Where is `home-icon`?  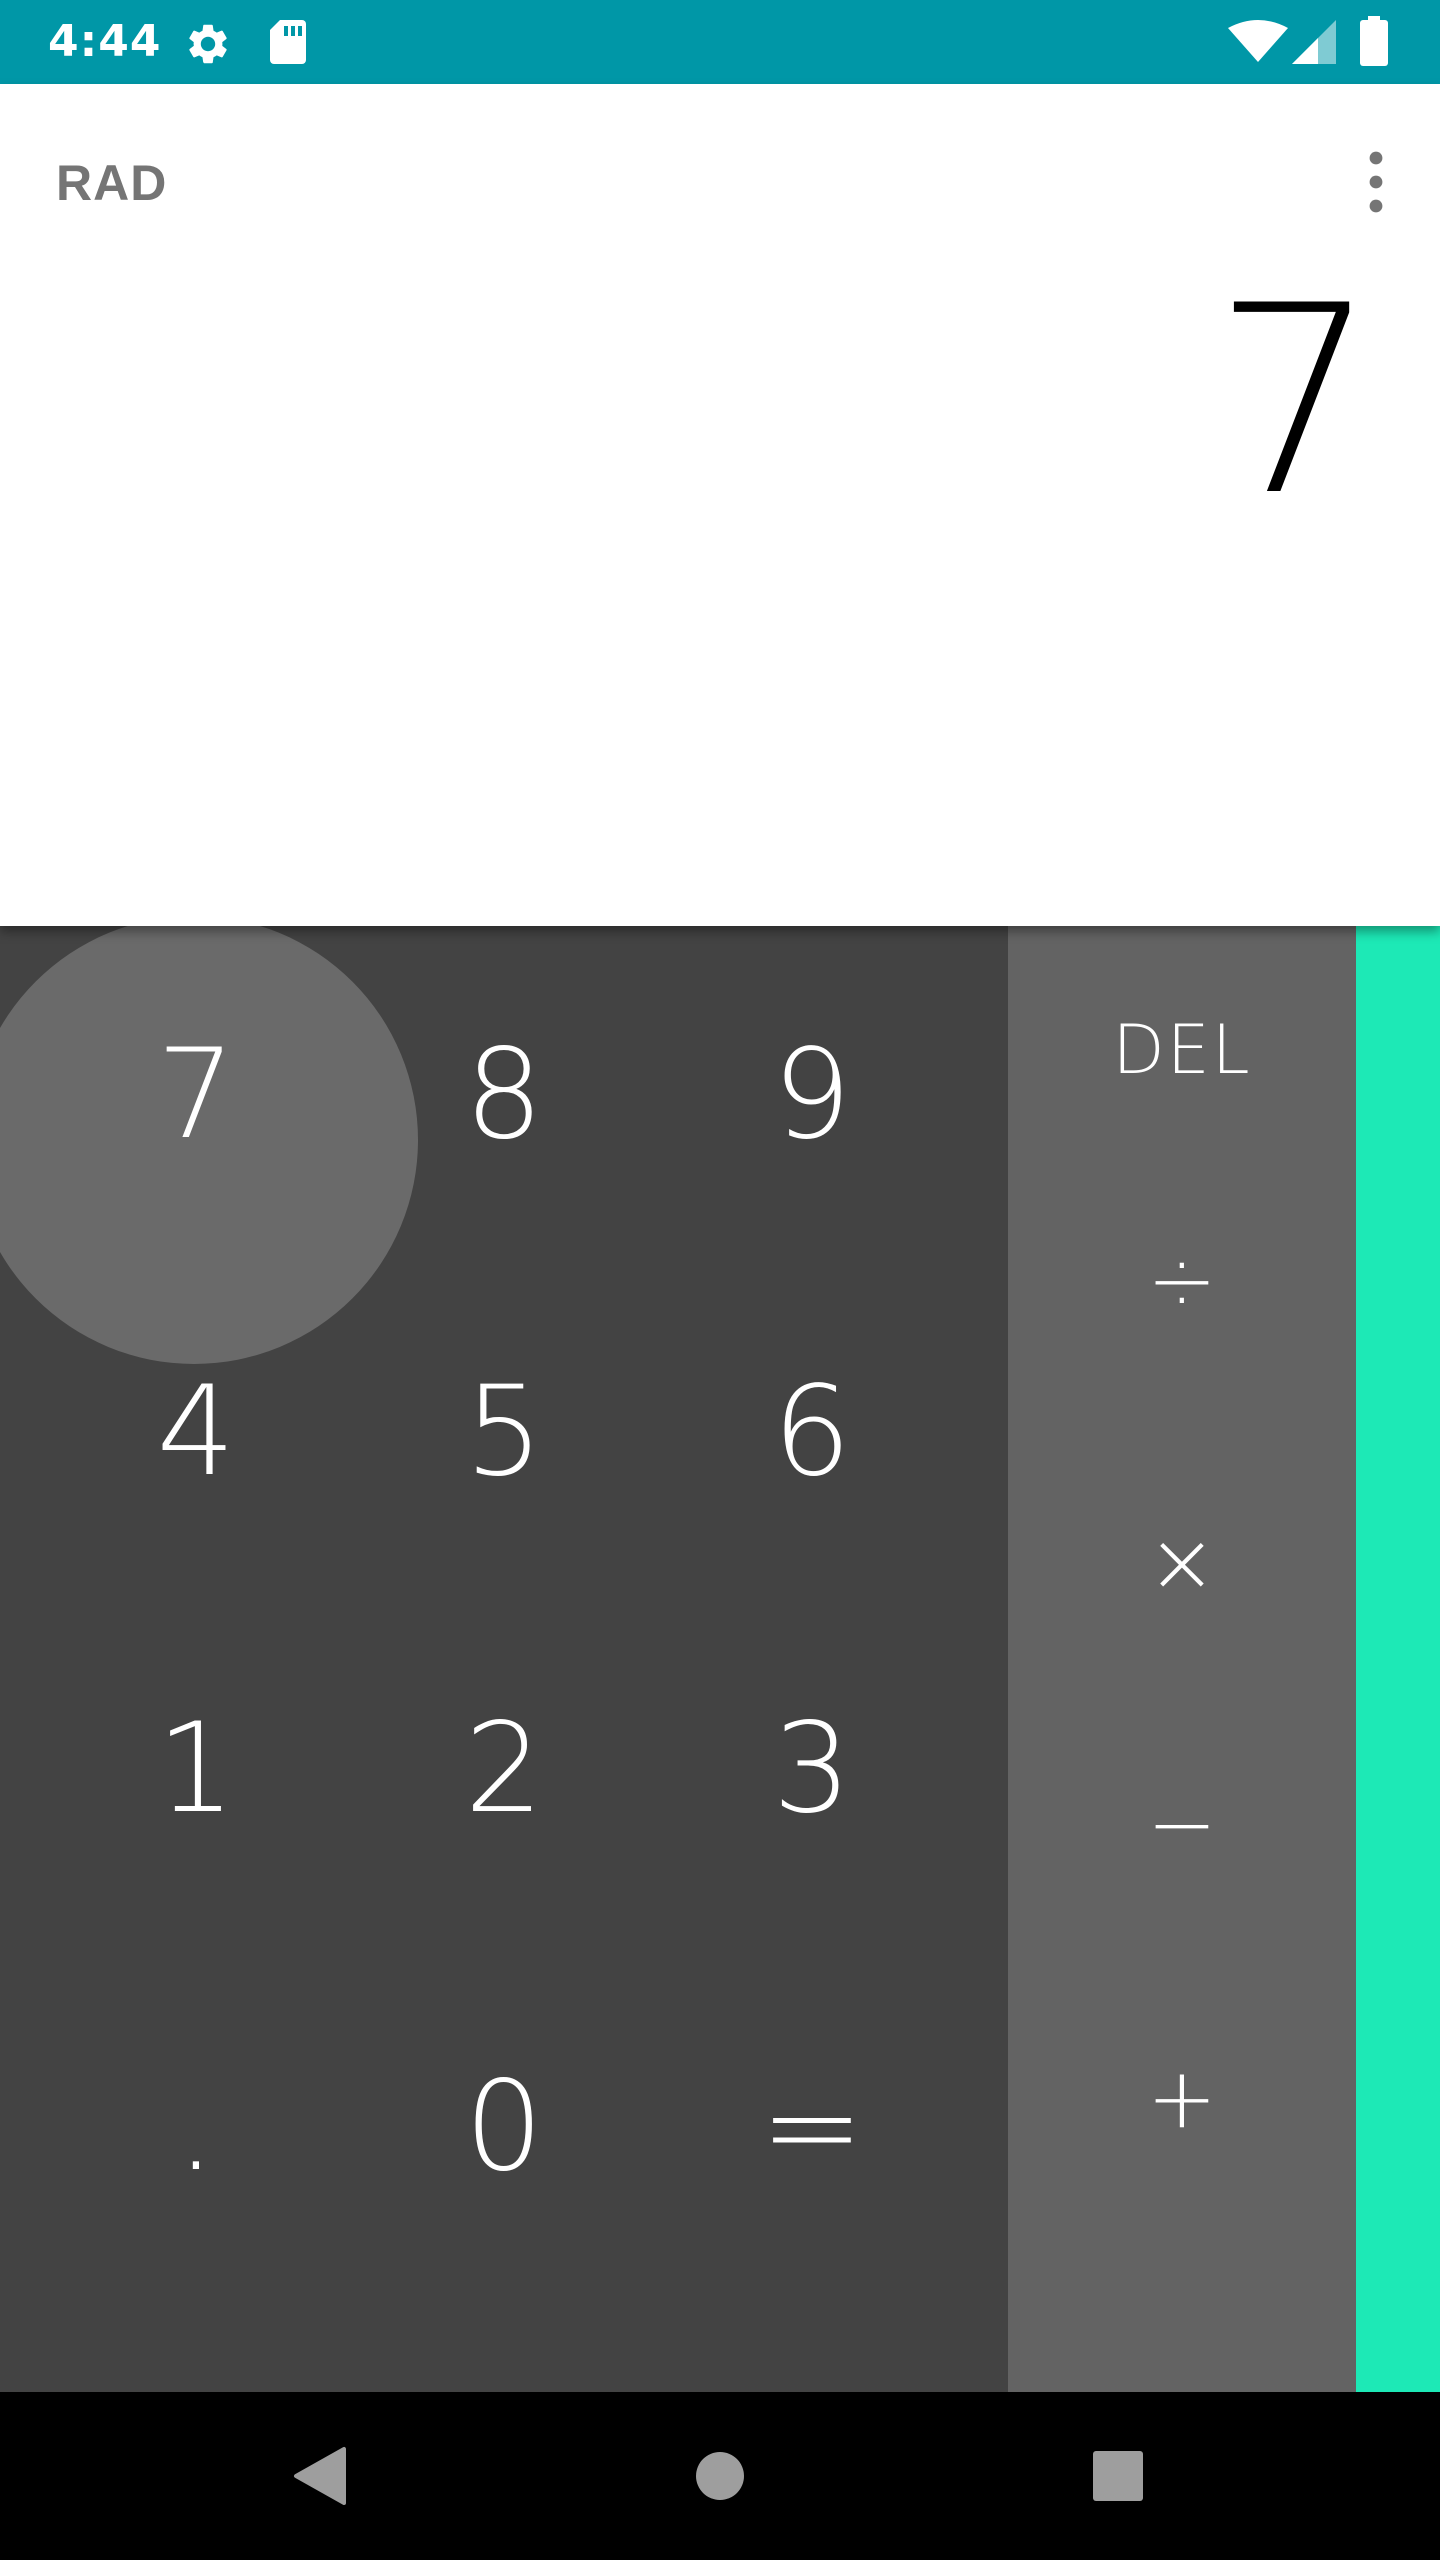 home-icon is located at coordinates (720, 2476).